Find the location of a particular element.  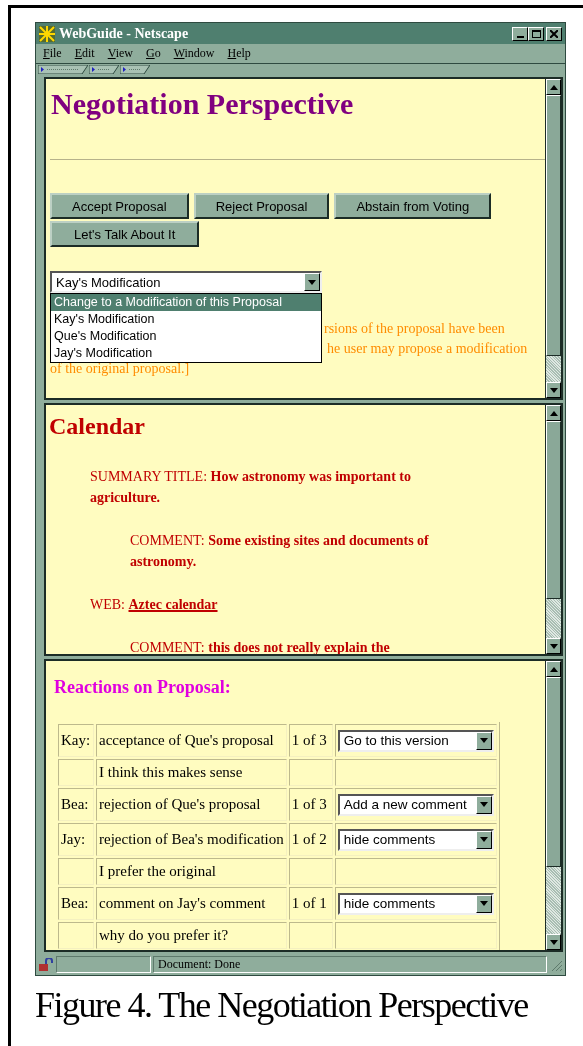

table-cell: 1 of 1 is located at coordinates (309, 903).